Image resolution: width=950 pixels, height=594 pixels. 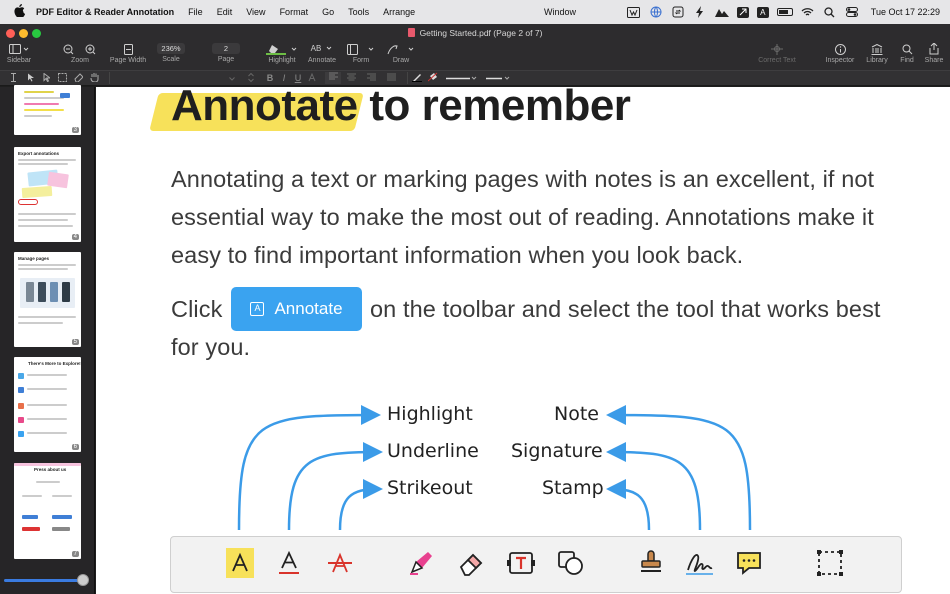 What do you see at coordinates (226, 59) in the screenshot?
I see `page-label: Page` at bounding box center [226, 59].